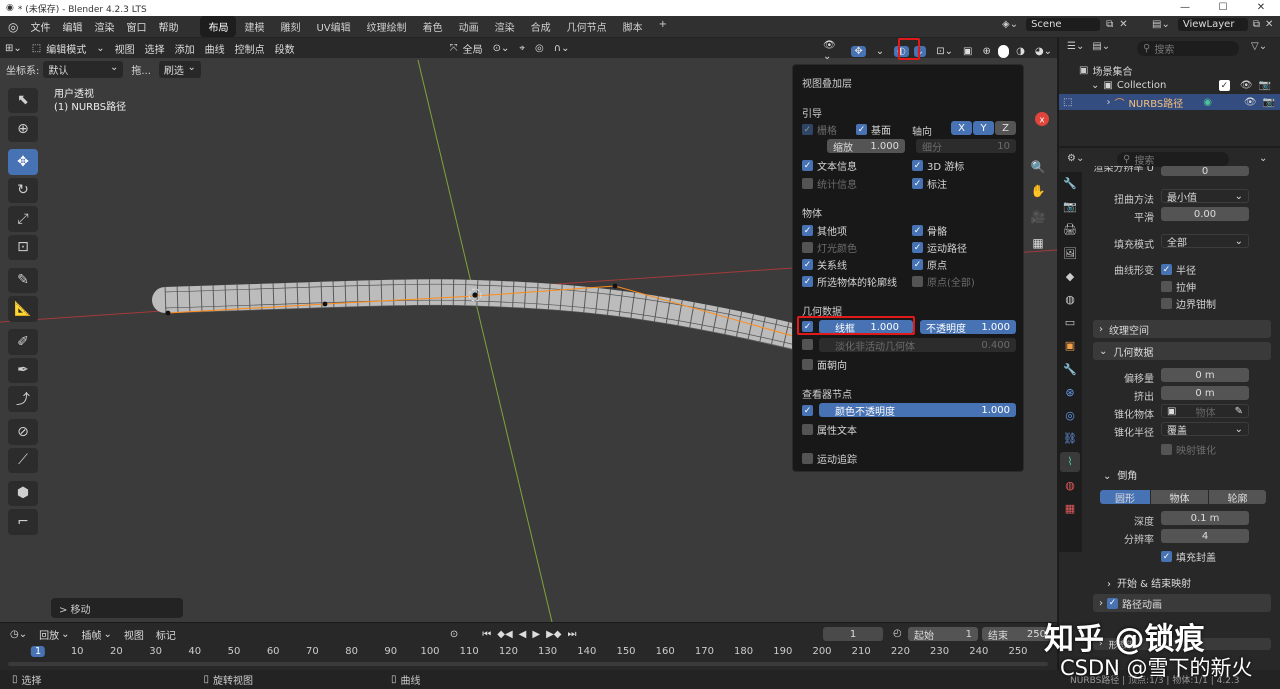  Describe the element at coordinates (1070, 346) in the screenshot. I see `object-tab-icon: ▣` at that location.